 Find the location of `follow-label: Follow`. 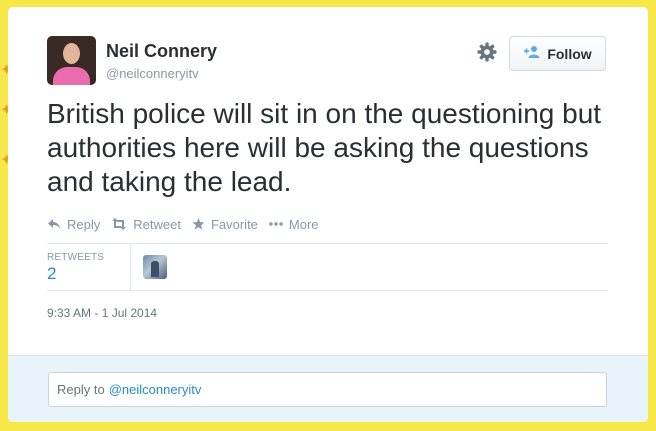

follow-label: Follow is located at coordinates (569, 53).